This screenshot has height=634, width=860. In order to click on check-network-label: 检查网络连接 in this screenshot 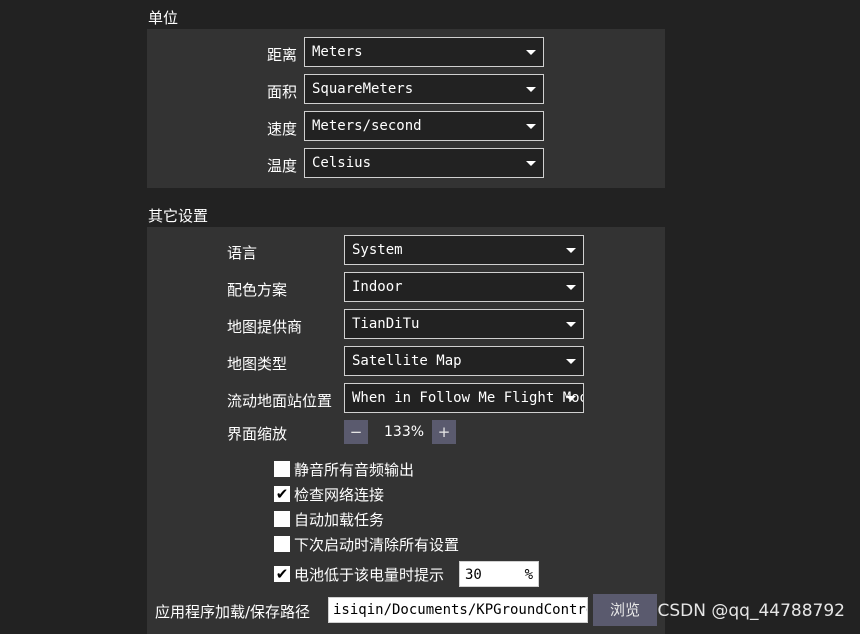, I will do `click(339, 495)`.